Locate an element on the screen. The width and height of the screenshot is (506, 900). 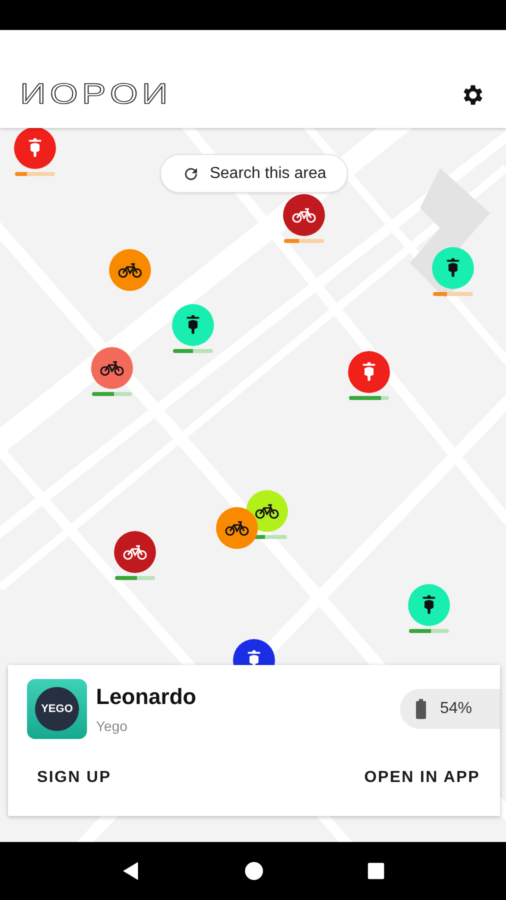
search-area-button: Search this area is located at coordinates (254, 173).